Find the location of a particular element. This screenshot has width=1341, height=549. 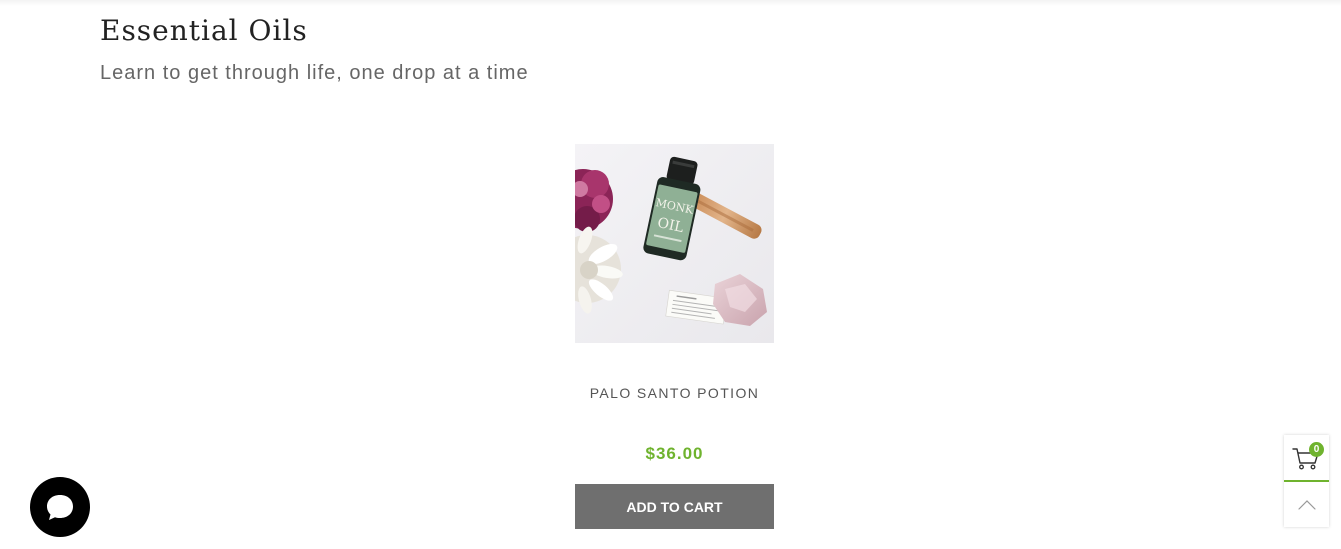

product-photo: MONK OIL is located at coordinates (674, 243).